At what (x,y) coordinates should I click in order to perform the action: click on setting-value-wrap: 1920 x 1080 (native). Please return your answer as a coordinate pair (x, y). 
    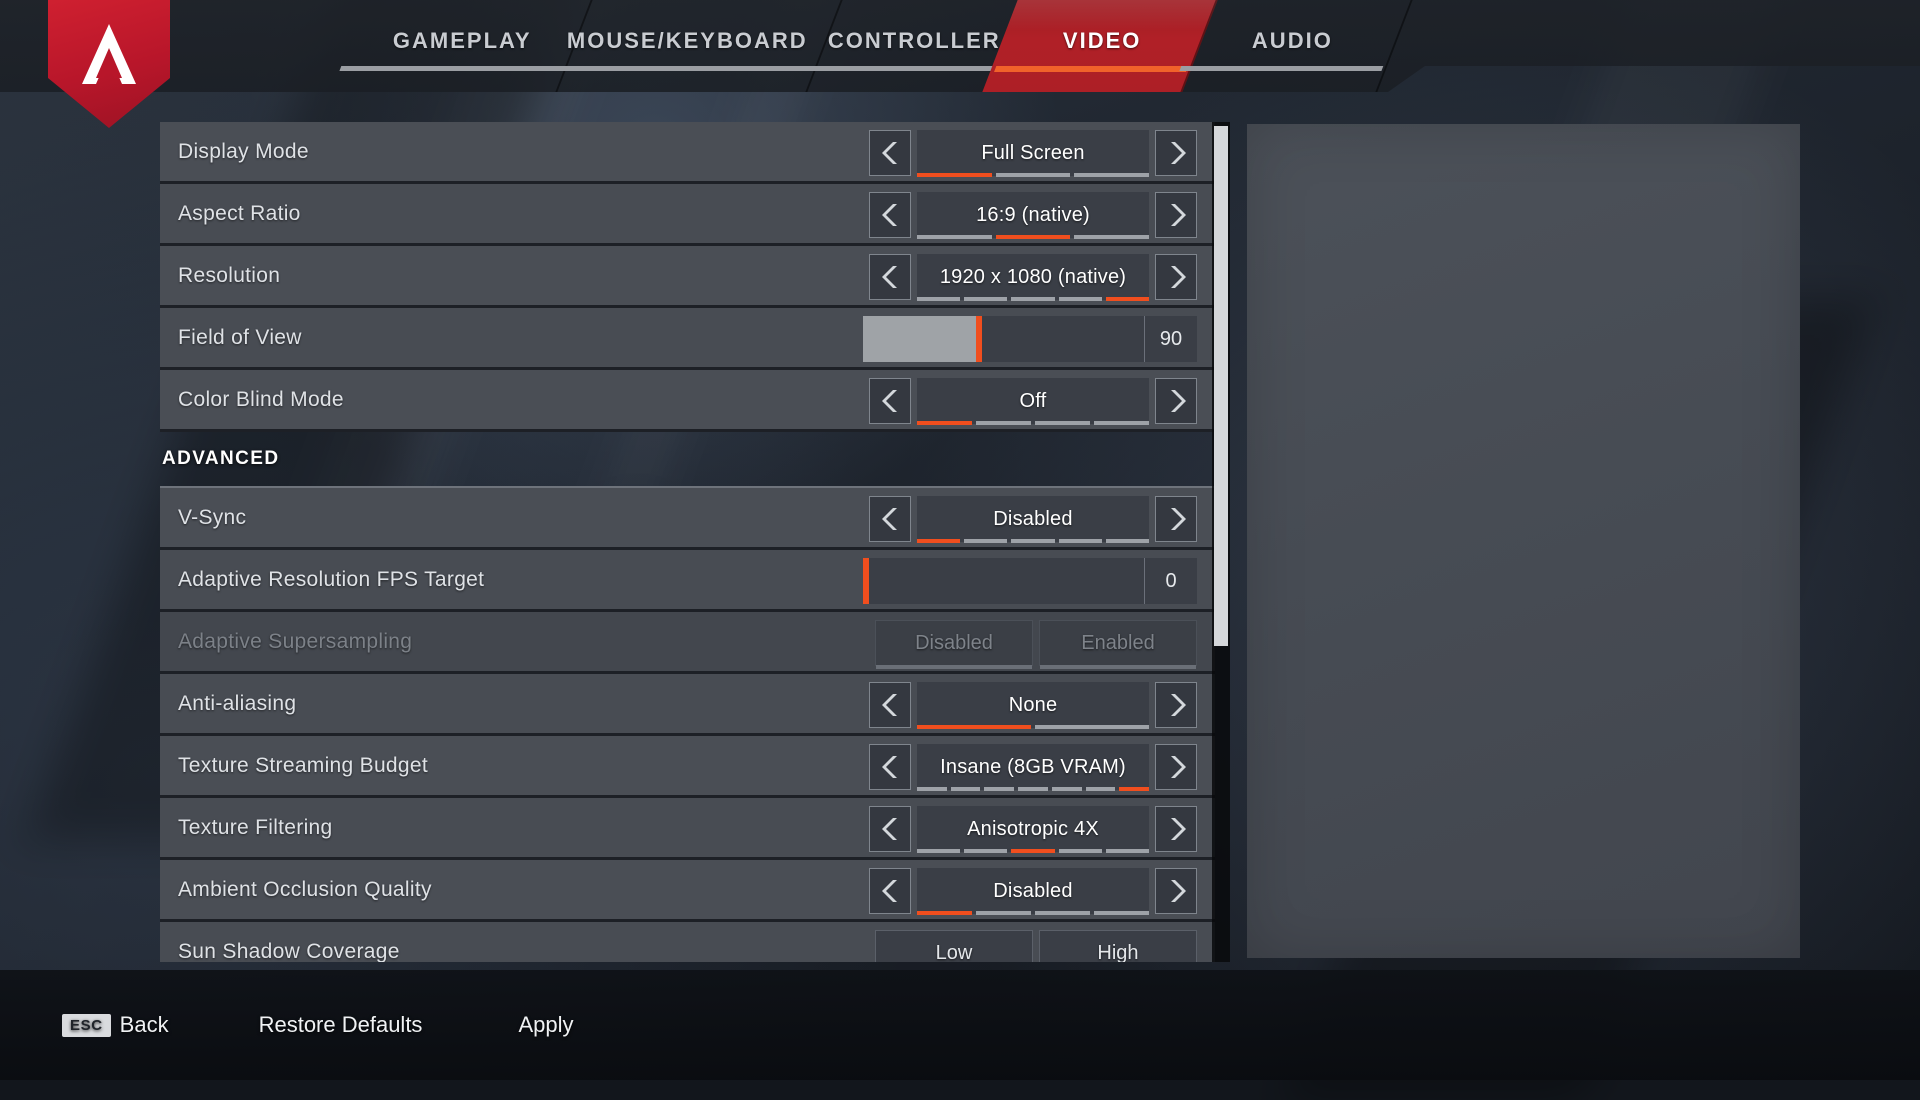
    Looking at the image, I should click on (1033, 277).